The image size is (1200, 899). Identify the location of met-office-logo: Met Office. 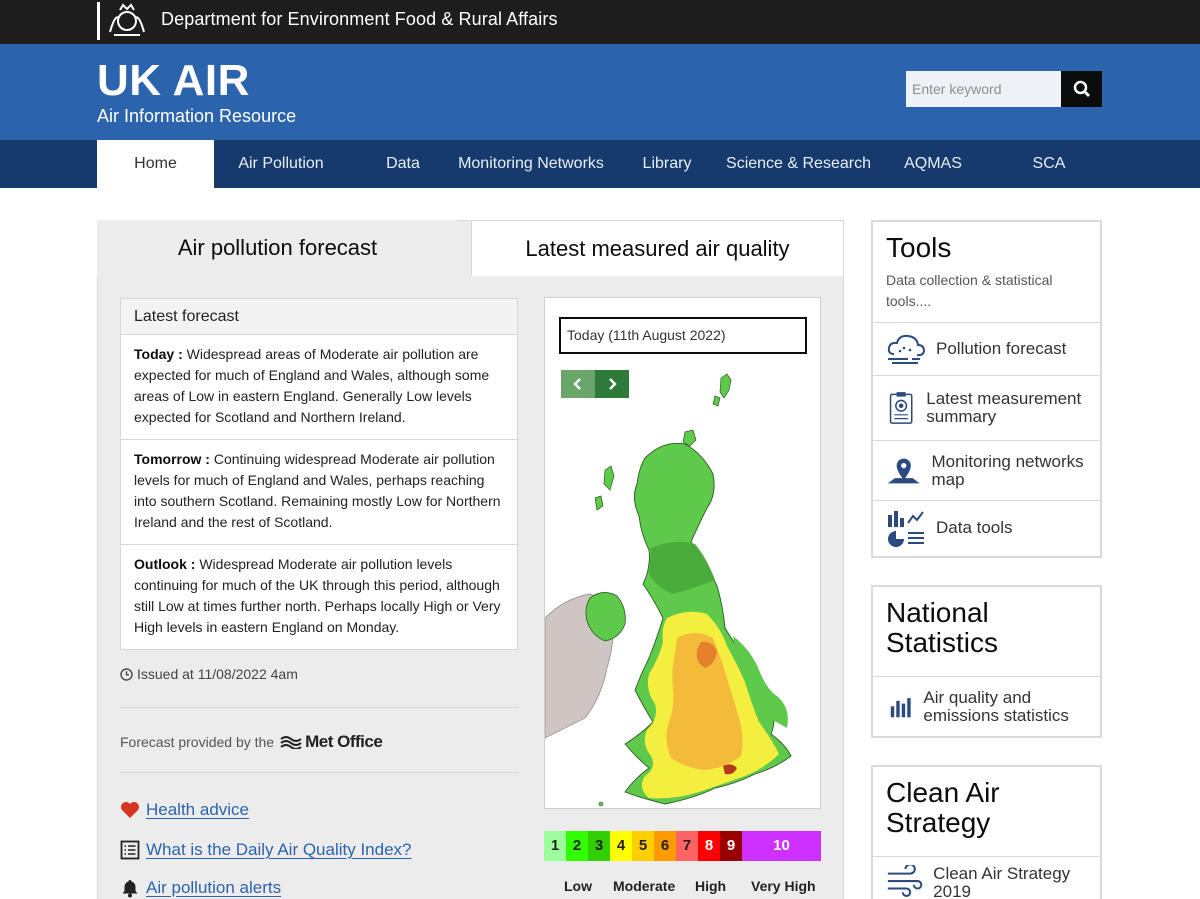
(331, 742).